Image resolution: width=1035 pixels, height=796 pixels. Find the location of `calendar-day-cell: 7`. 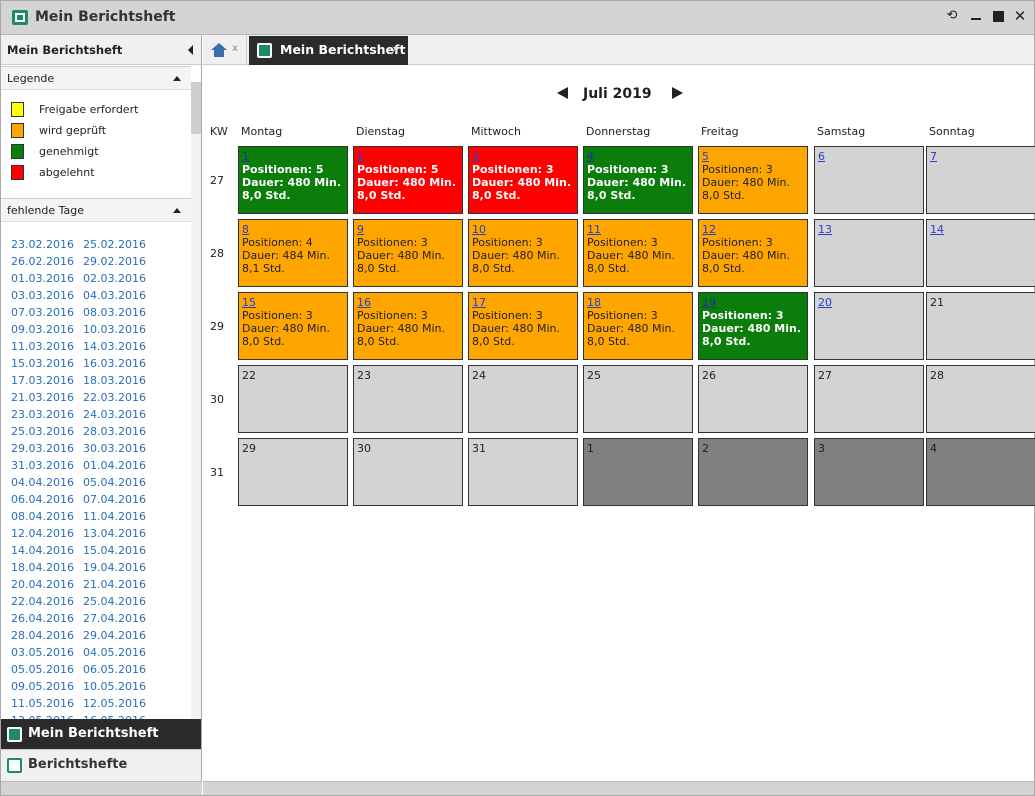

calendar-day-cell: 7 is located at coordinates (980, 180).